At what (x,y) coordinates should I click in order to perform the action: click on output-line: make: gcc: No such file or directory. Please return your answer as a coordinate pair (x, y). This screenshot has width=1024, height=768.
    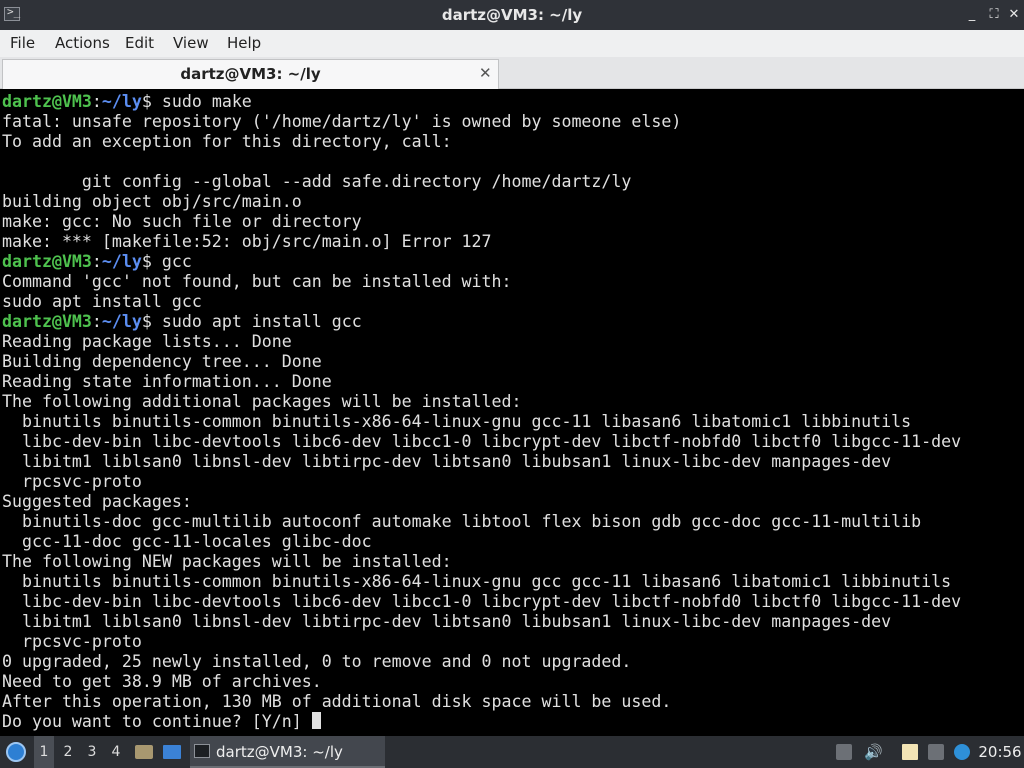
    Looking at the image, I should click on (182, 221).